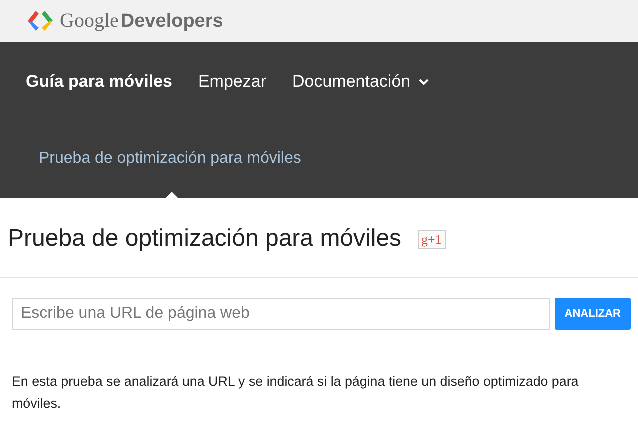 This screenshot has width=638, height=431. Describe the element at coordinates (232, 82) in the screenshot. I see `nav-link: Empezar` at that location.